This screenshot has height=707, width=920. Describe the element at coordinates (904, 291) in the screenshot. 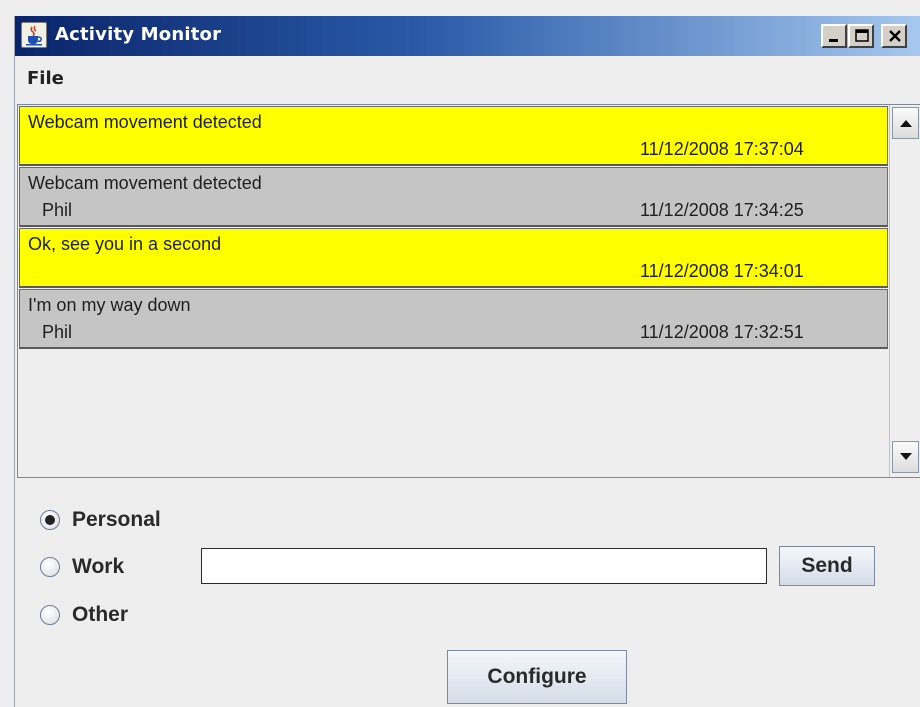

I see `vertical-scrollbar` at that location.